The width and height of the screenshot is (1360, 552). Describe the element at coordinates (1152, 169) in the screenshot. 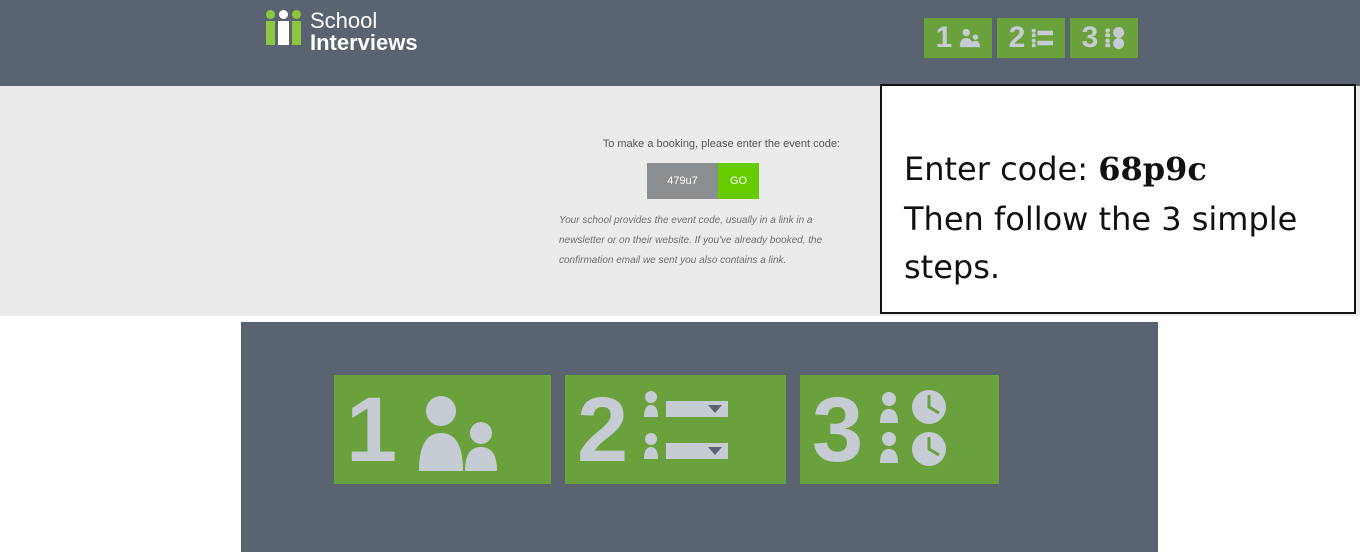

I see `note-event-code: 68p9c` at that location.